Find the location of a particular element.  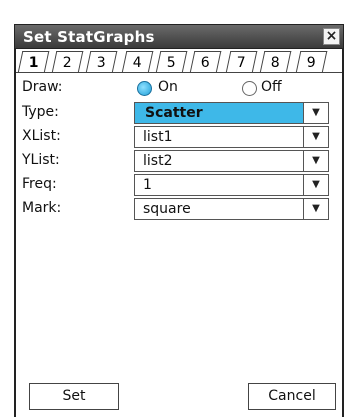

type-label: Type: is located at coordinates (40, 112).